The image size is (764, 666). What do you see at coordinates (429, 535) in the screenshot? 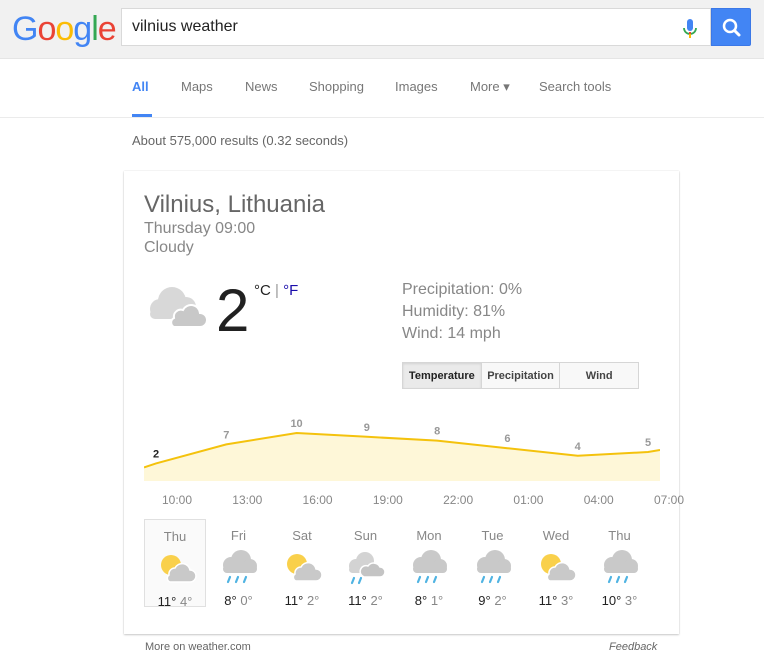
I see `day-name: Mon` at bounding box center [429, 535].